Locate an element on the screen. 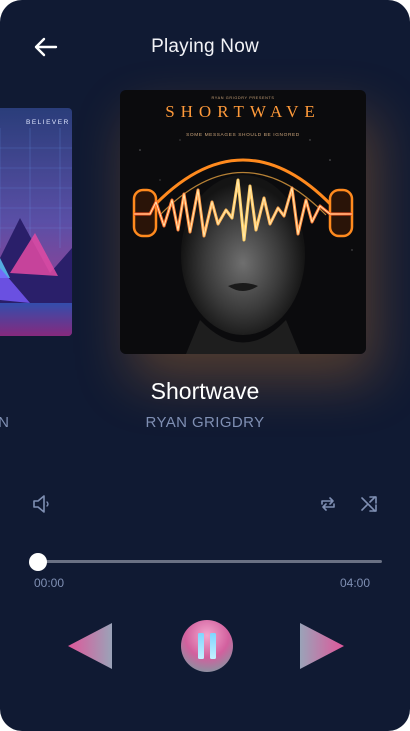  next-button is located at coordinates (322, 646).